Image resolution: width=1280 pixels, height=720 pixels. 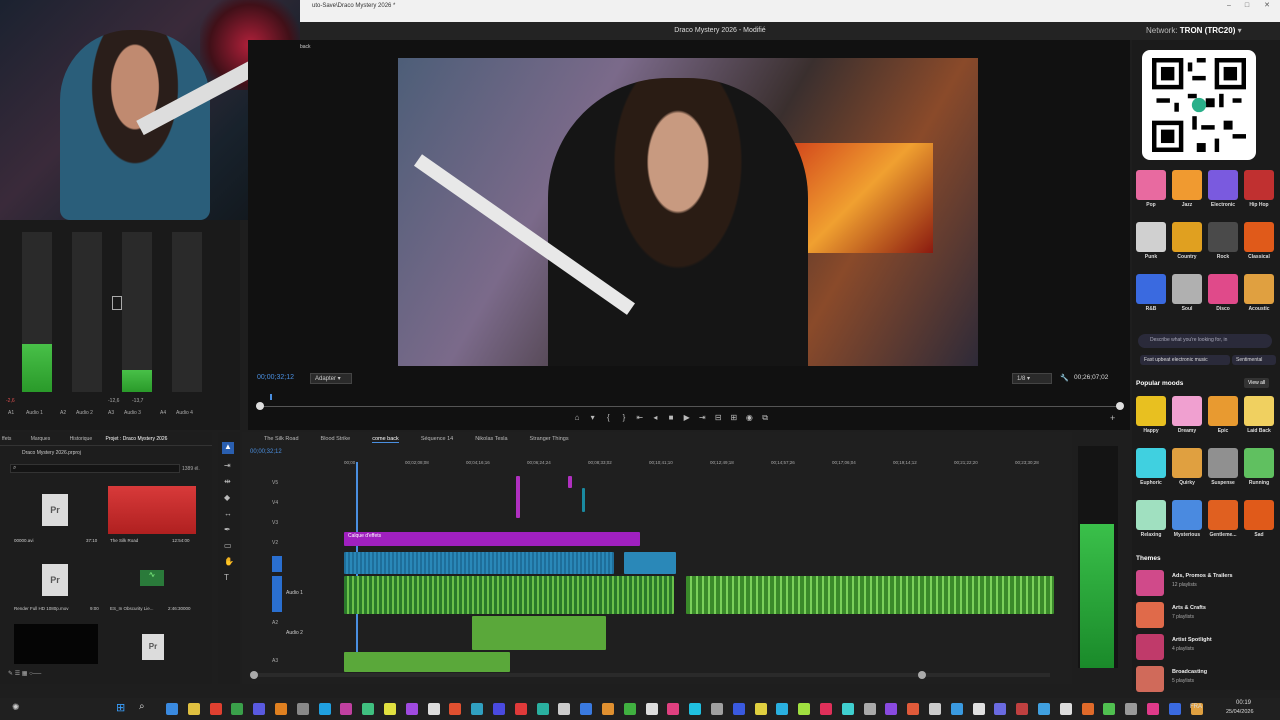 I want to click on genre-tile: R&B, so click(x=1151, y=293).